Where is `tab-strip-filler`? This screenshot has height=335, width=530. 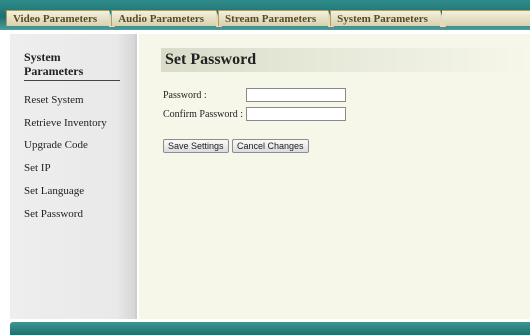
tab-strip-filler is located at coordinates (485, 18).